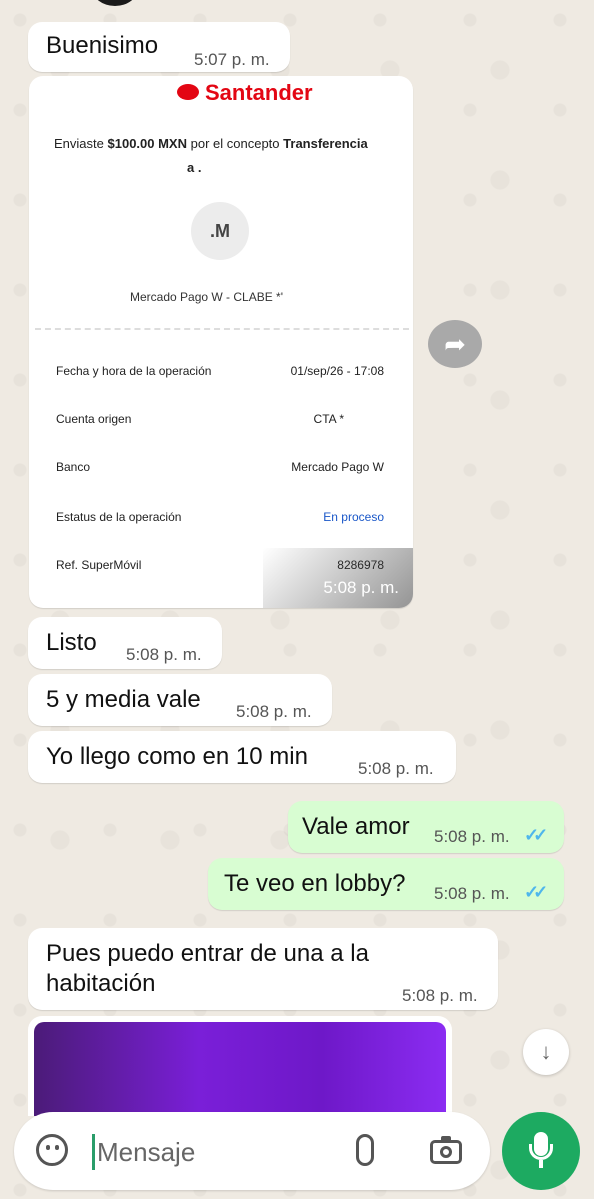 Image resolution: width=594 pixels, height=1199 pixels. Describe the element at coordinates (102, 45) in the screenshot. I see `message-text: Buenisimo` at that location.